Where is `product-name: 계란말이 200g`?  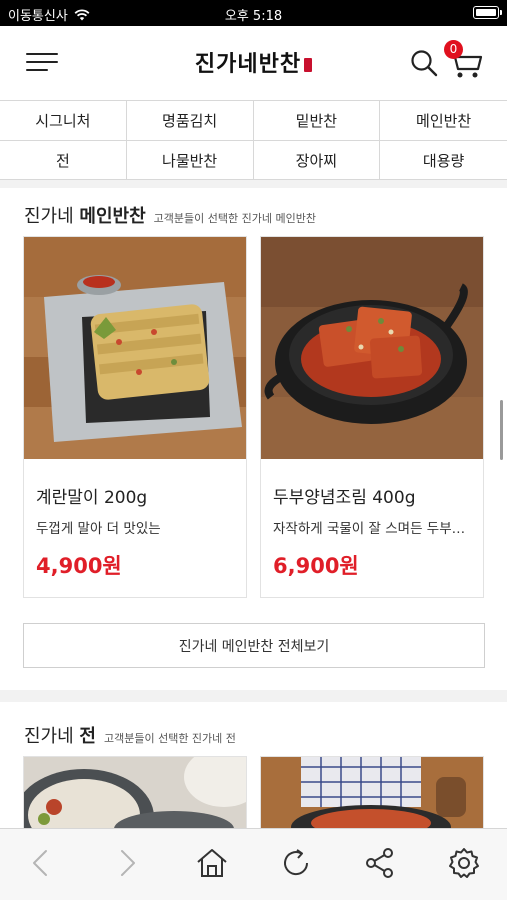 product-name: 계란말이 200g is located at coordinates (91, 495).